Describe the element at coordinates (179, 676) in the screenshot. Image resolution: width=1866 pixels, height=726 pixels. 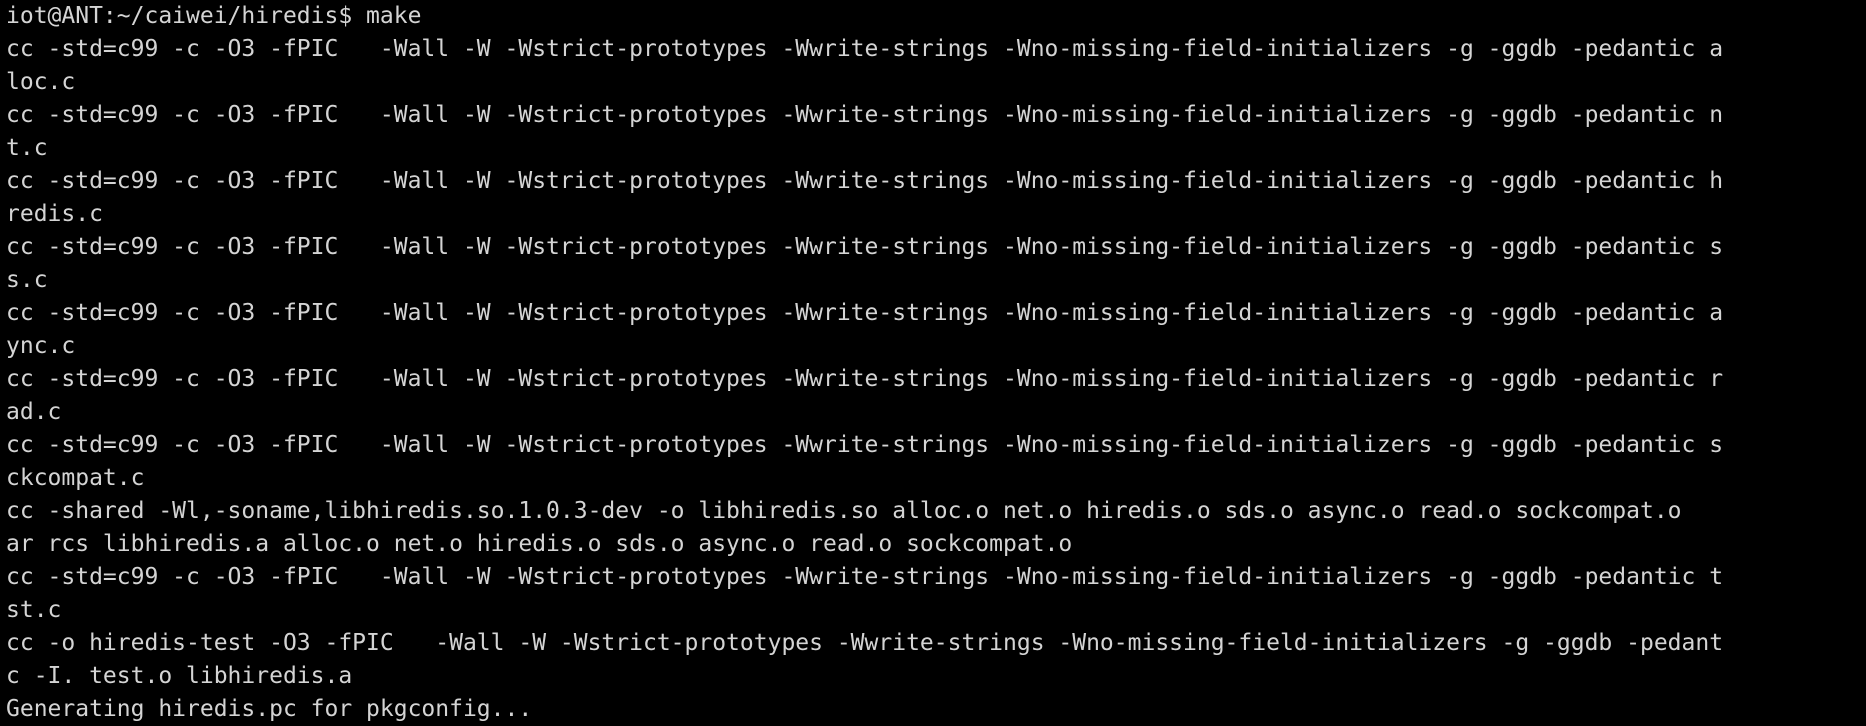
I see `terminal-line: c -I. test.o libhiredis.a` at that location.